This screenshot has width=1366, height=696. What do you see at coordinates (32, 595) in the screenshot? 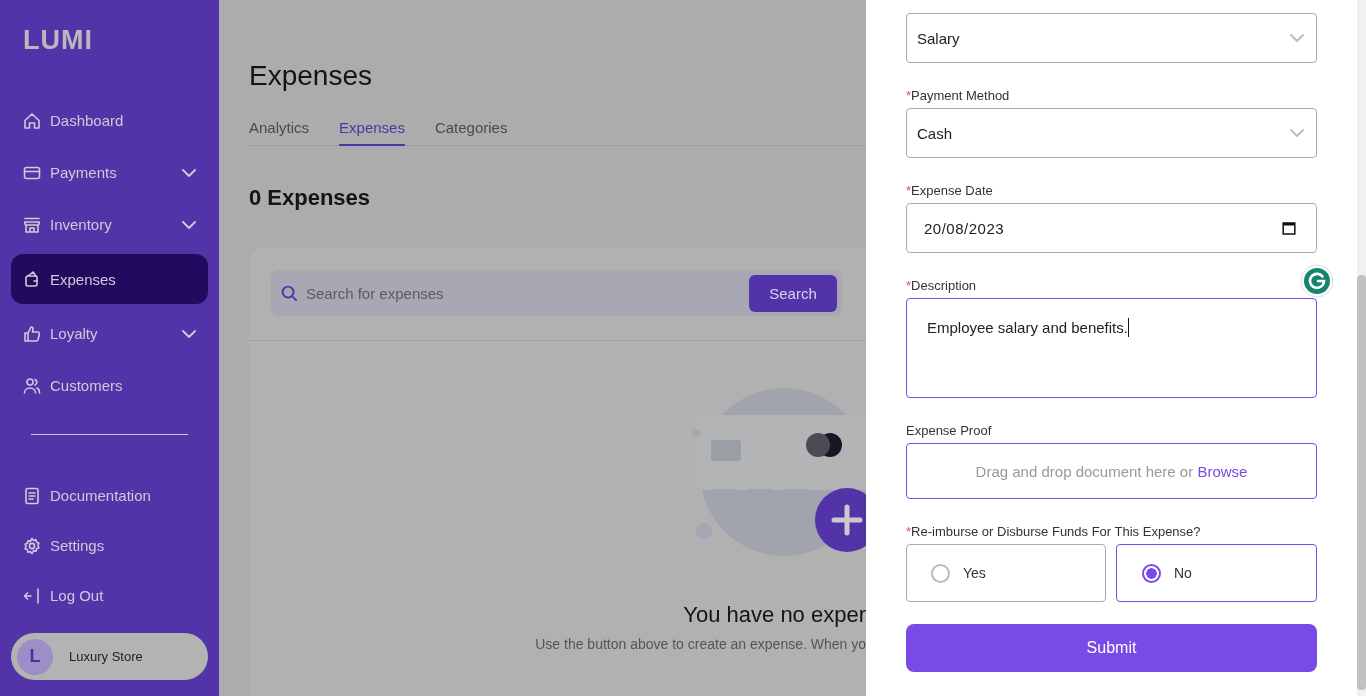
I see `log-out-icon` at bounding box center [32, 595].